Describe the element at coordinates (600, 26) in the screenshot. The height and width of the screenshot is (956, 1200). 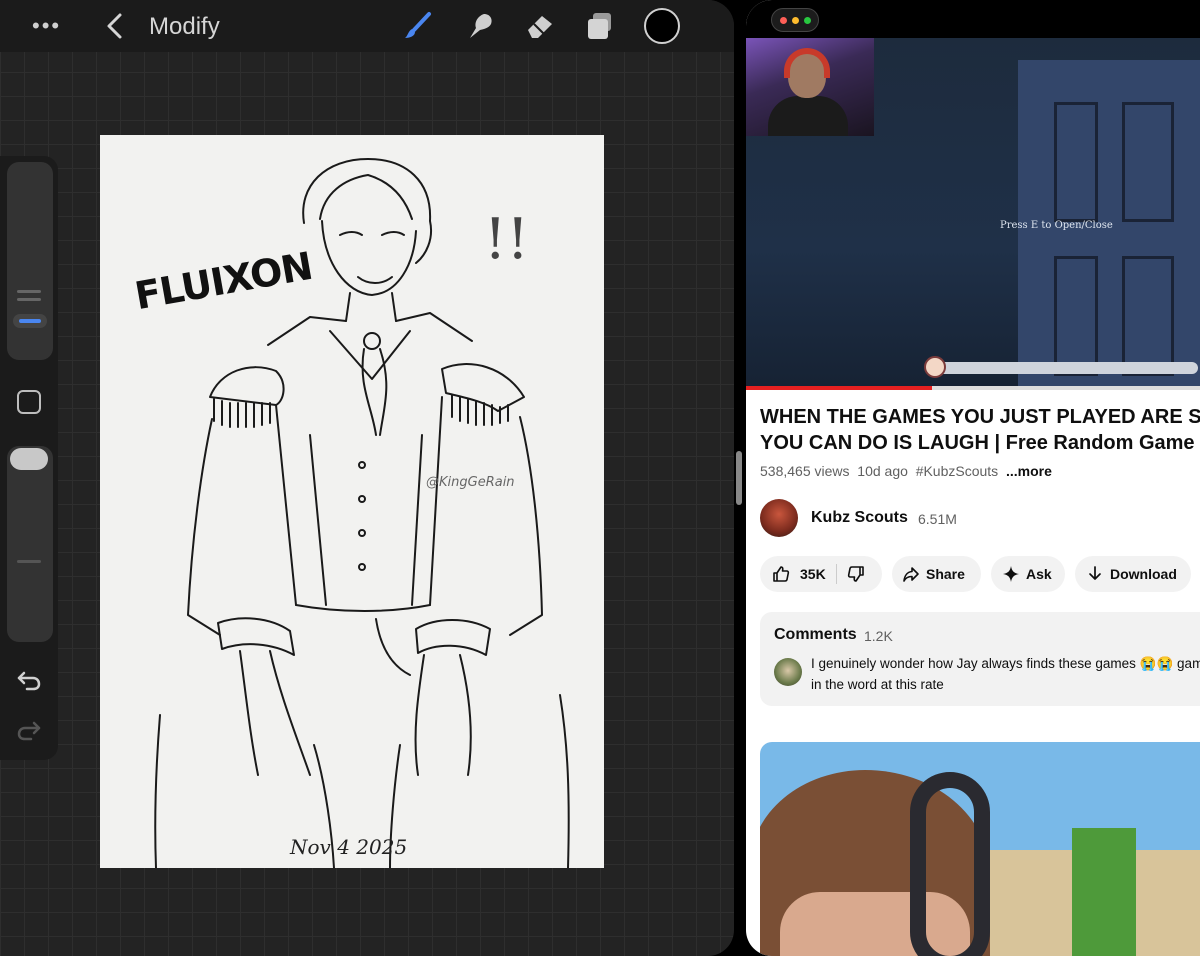
I see `layers-icon` at that location.